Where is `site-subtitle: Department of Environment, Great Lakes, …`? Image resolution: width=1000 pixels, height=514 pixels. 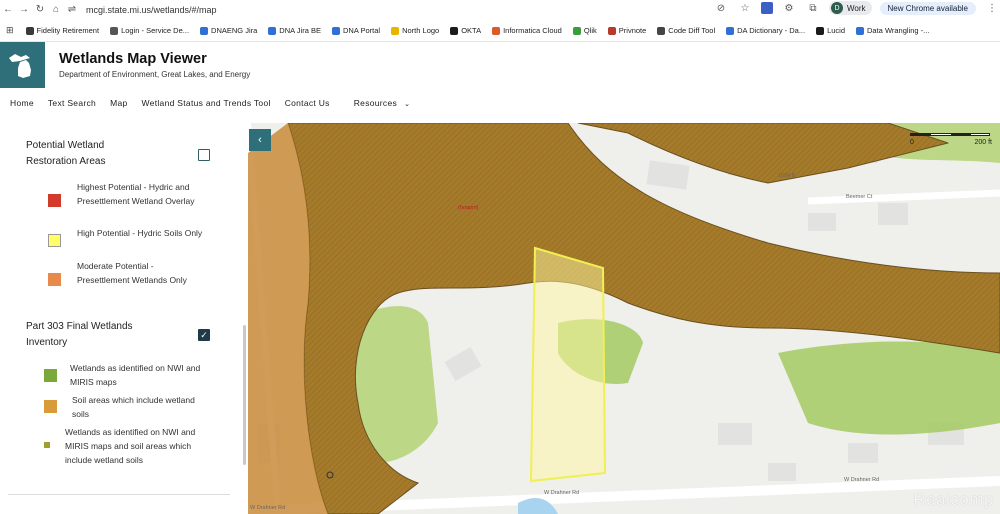 site-subtitle: Department of Environment, Great Lakes, … is located at coordinates (155, 74).